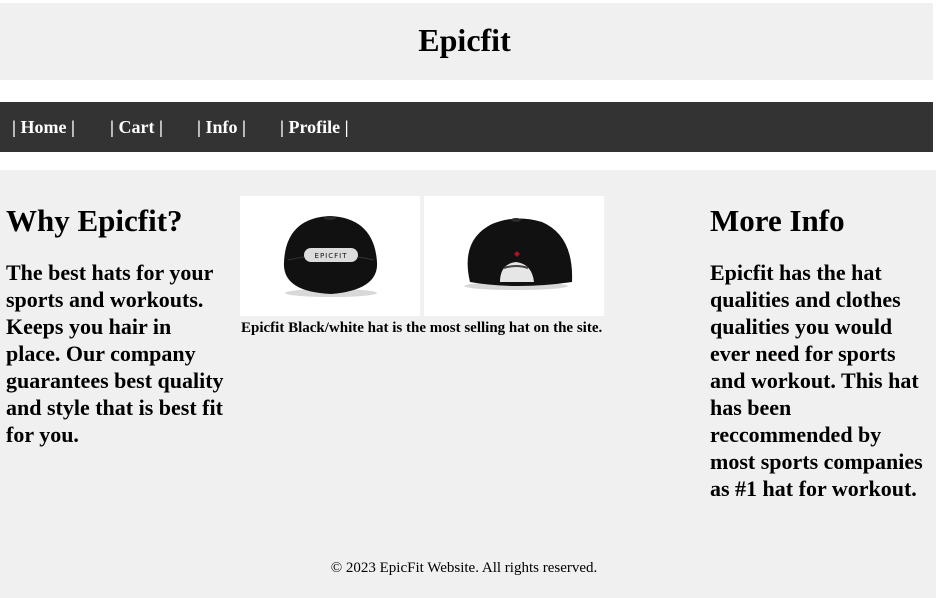 This screenshot has width=936, height=598. I want to click on hat-logo-text: EPICFIT, so click(331, 256).